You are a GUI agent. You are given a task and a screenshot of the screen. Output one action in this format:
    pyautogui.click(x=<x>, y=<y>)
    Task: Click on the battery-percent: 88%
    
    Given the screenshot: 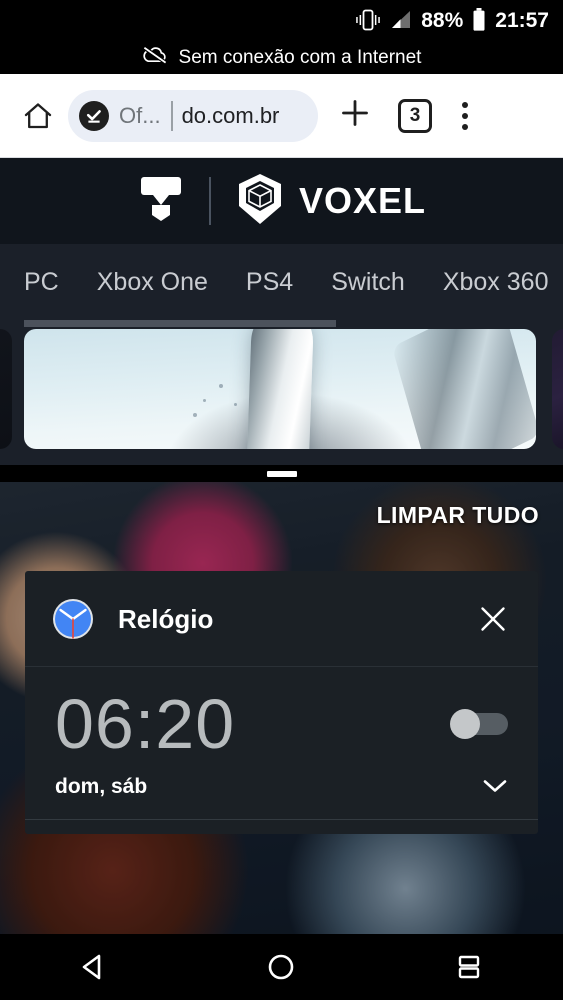 What is the action you would take?
    pyautogui.click(x=442, y=20)
    